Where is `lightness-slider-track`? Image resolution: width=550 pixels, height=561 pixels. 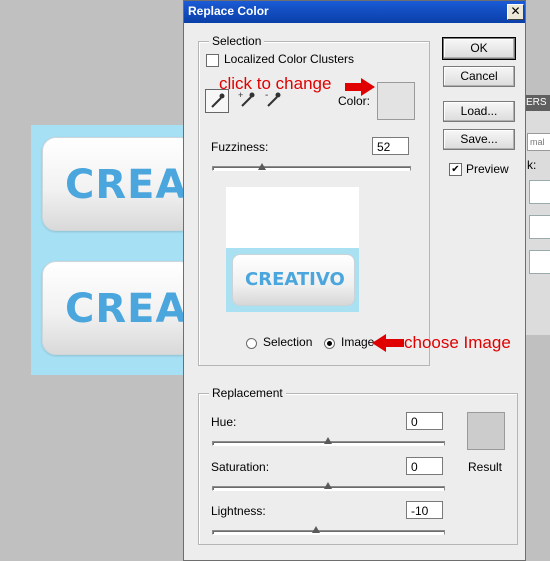
lightness-slider-track is located at coordinates (328, 532).